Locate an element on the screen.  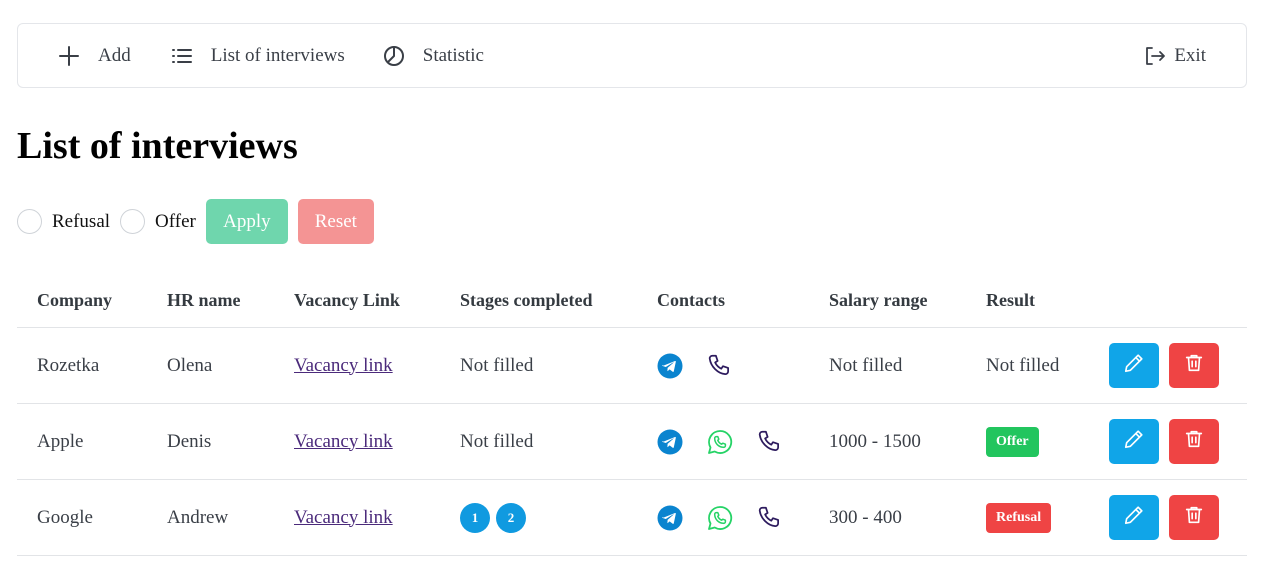
header-salary: Salary range is located at coordinates (878, 300).